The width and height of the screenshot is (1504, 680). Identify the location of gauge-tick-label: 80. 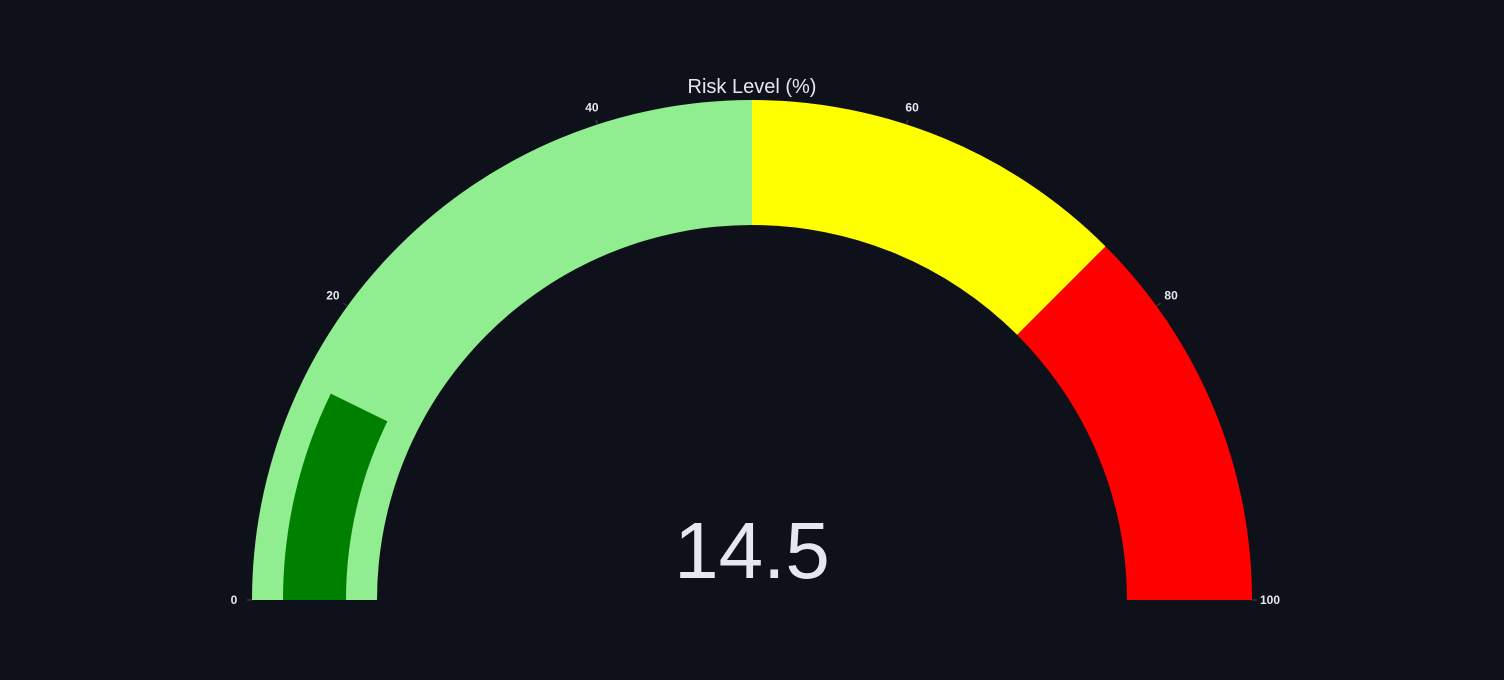
(1171, 296).